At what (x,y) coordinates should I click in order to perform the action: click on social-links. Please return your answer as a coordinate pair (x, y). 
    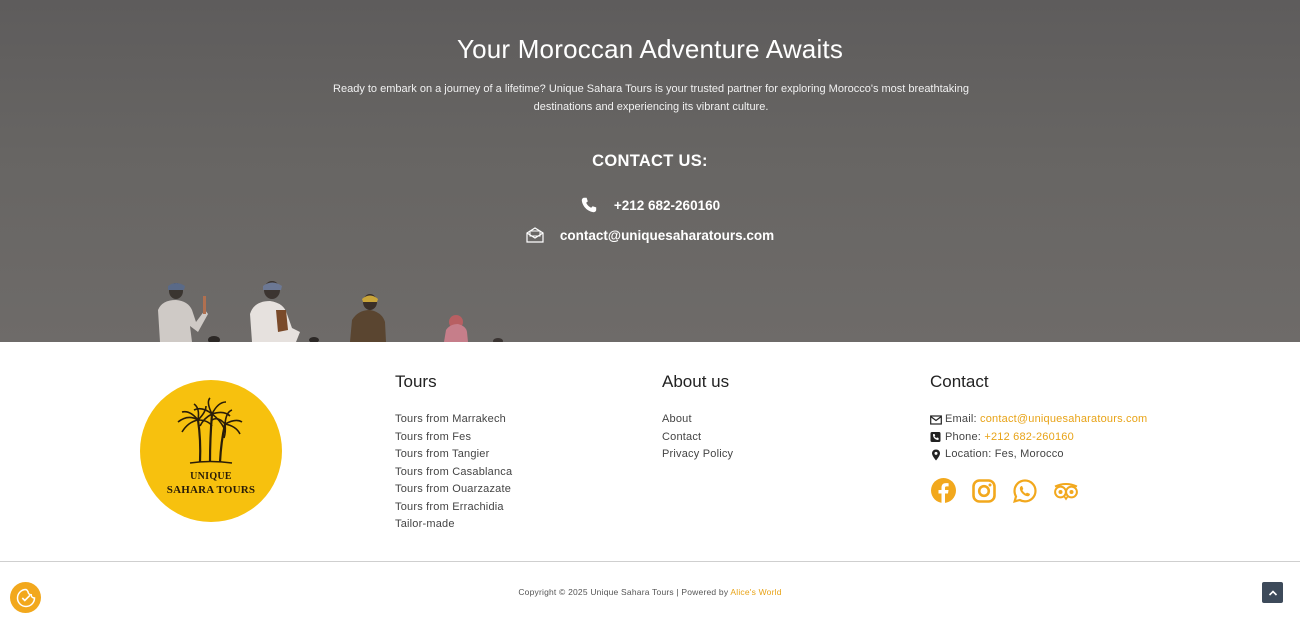
    Looking at the image, I should click on (1038, 491).